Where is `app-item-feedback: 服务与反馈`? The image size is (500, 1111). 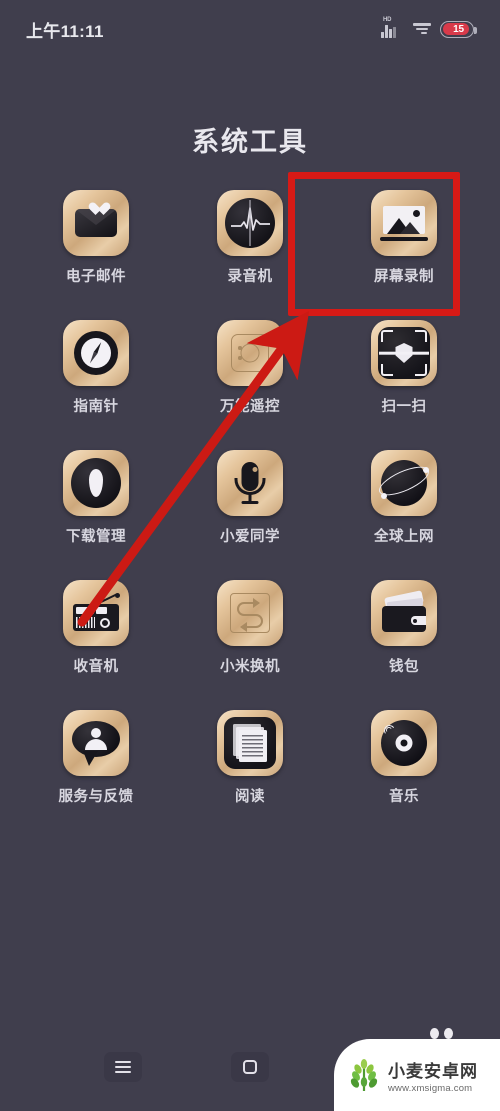
app-item-feedback: 服务与反馈 is located at coordinates (96, 758).